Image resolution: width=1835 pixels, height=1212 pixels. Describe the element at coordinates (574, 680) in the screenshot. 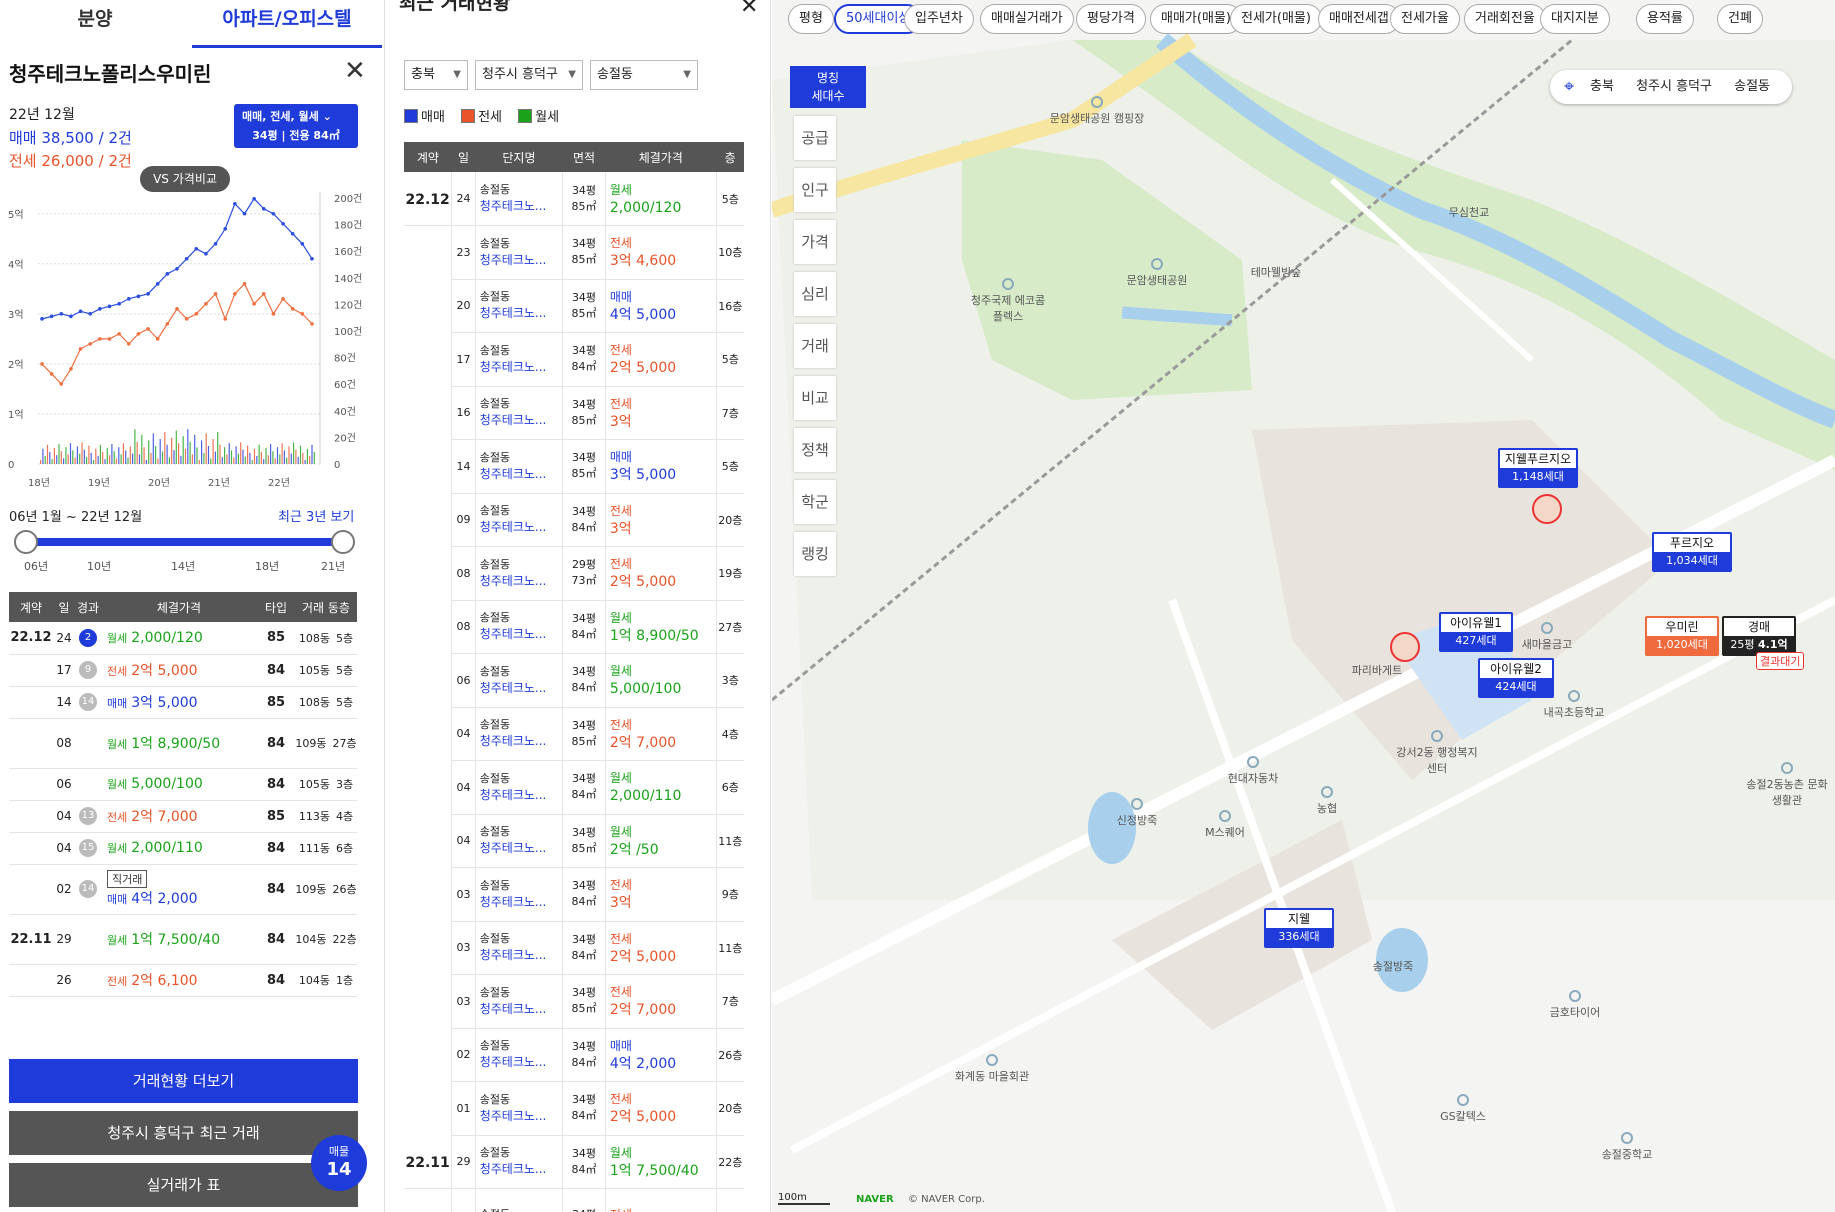

I see `table-row: 06 송절동 청주테크노... 34평 84㎡ 월세 5,000/100 3층` at that location.